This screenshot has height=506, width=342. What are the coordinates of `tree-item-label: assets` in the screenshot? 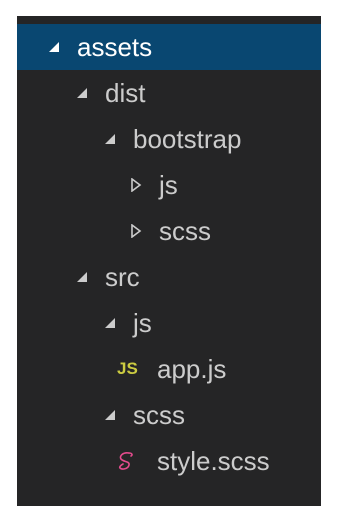 It's located at (115, 47).